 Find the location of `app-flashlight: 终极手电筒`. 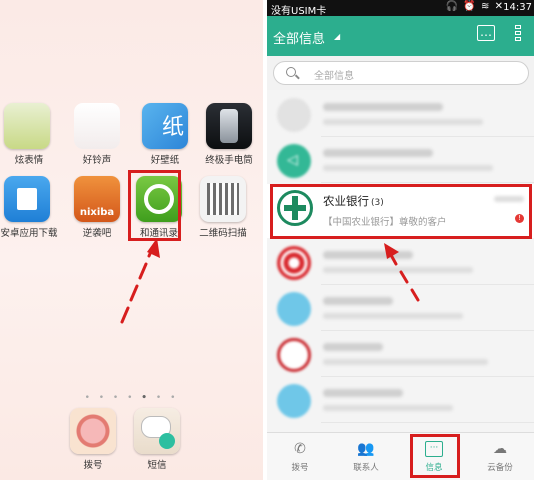

app-flashlight: 终极手电筒 is located at coordinates (229, 134).